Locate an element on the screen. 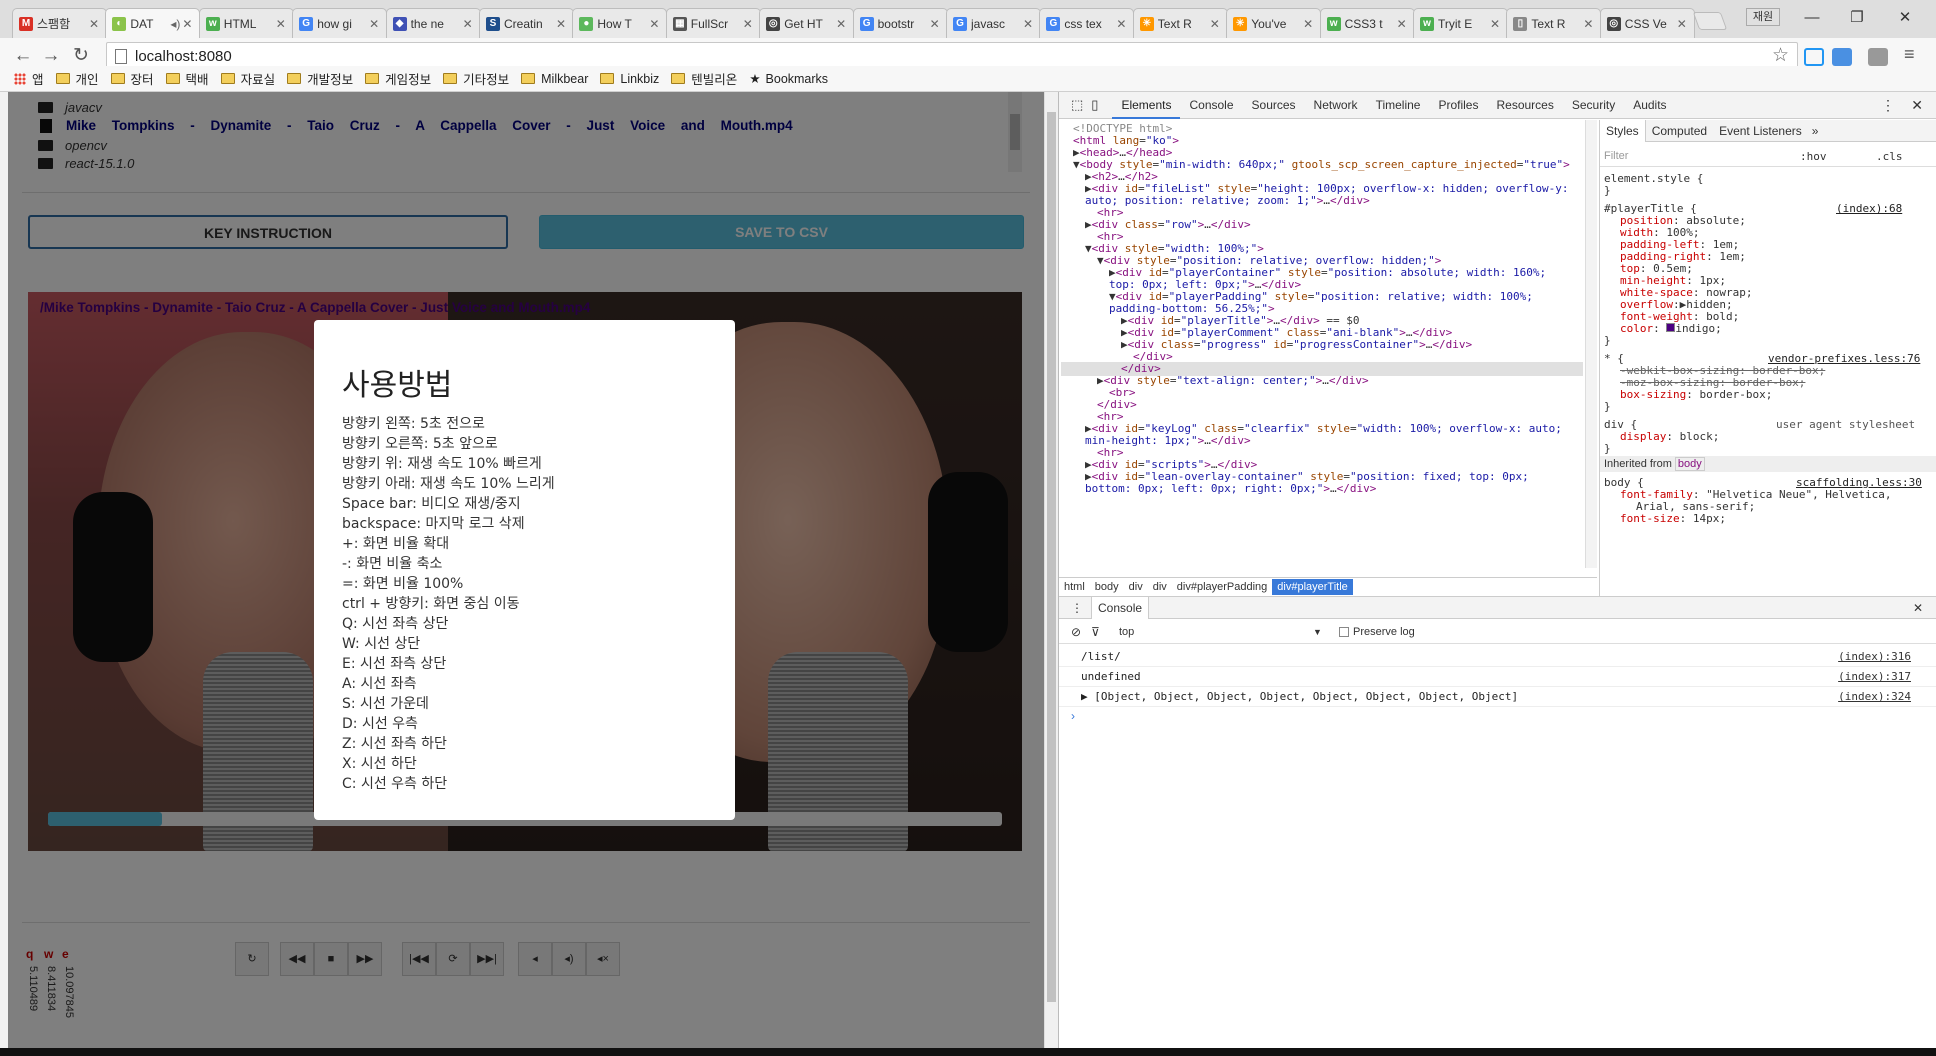 The height and width of the screenshot is (1056, 1936). bookmark-item: 택배 is located at coordinates (187, 78).